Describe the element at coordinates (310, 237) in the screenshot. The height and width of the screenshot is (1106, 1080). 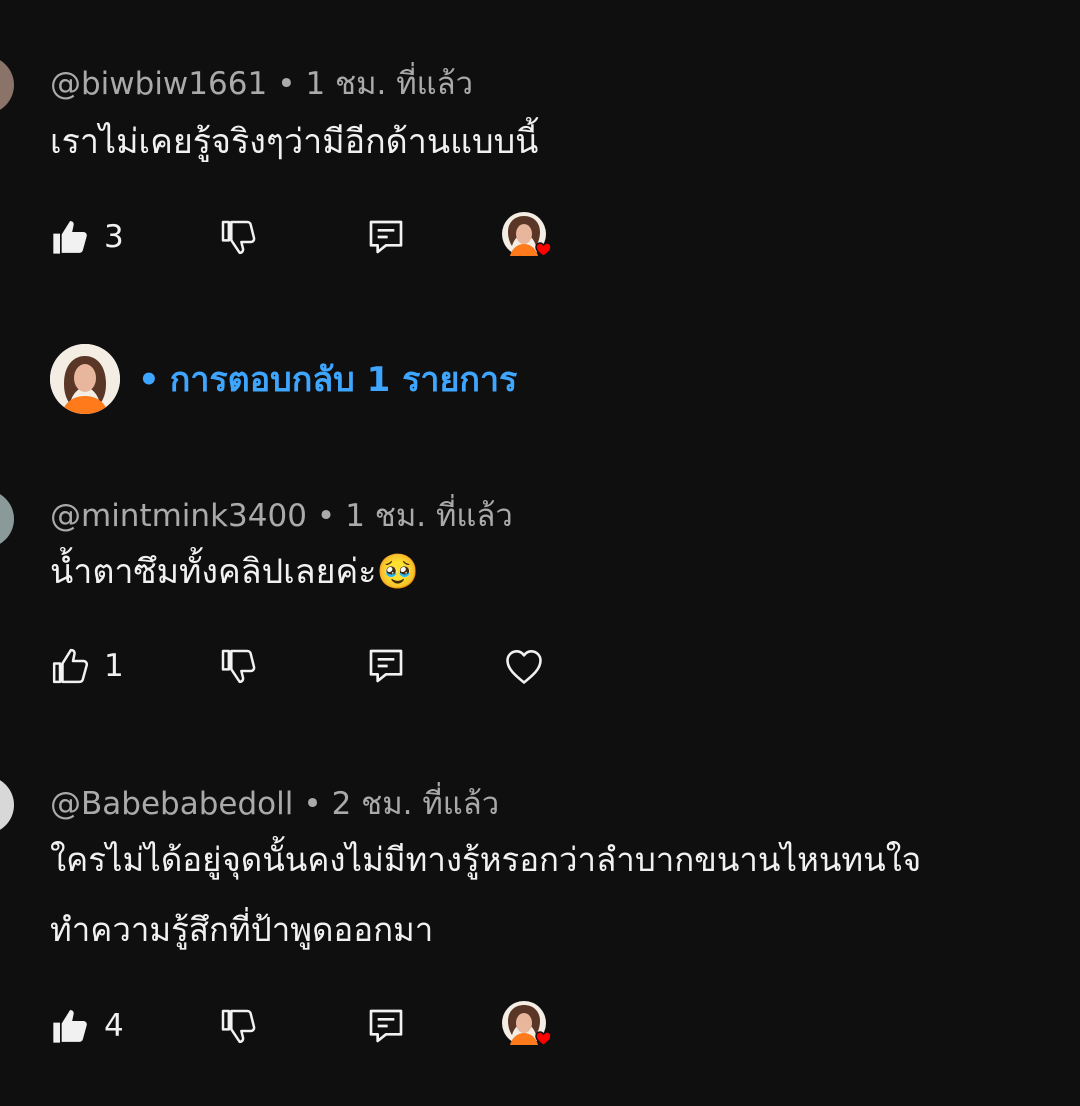
I see `comment-actions: 3` at that location.